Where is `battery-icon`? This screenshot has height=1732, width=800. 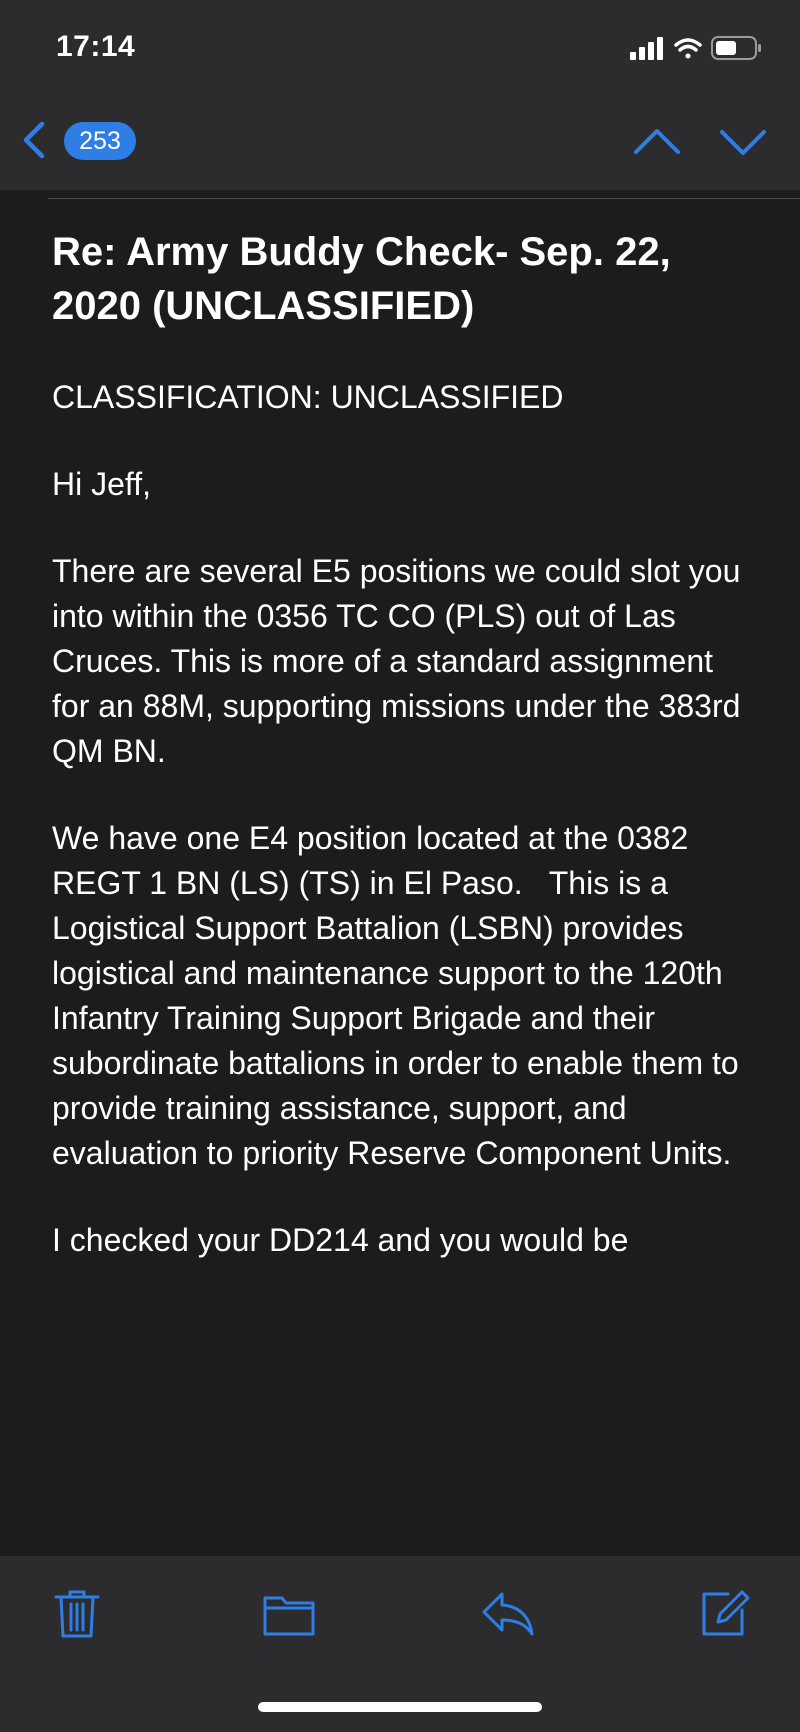
battery-icon is located at coordinates (736, 48).